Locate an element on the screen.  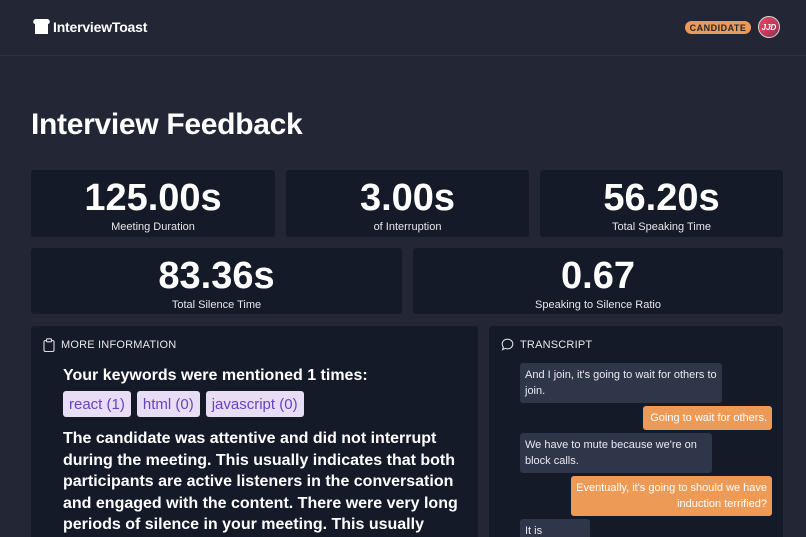
logo: InterviewToast is located at coordinates (89, 26).